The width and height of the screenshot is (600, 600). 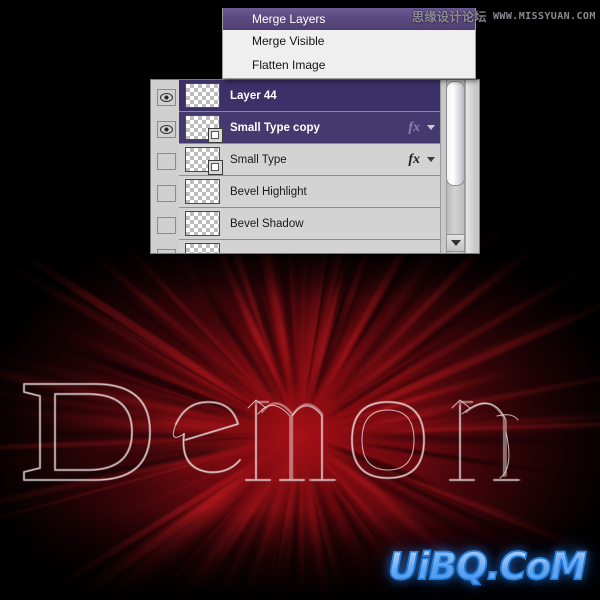 I want to click on layer-name-label: Bevel Highlight, so click(x=268, y=191).